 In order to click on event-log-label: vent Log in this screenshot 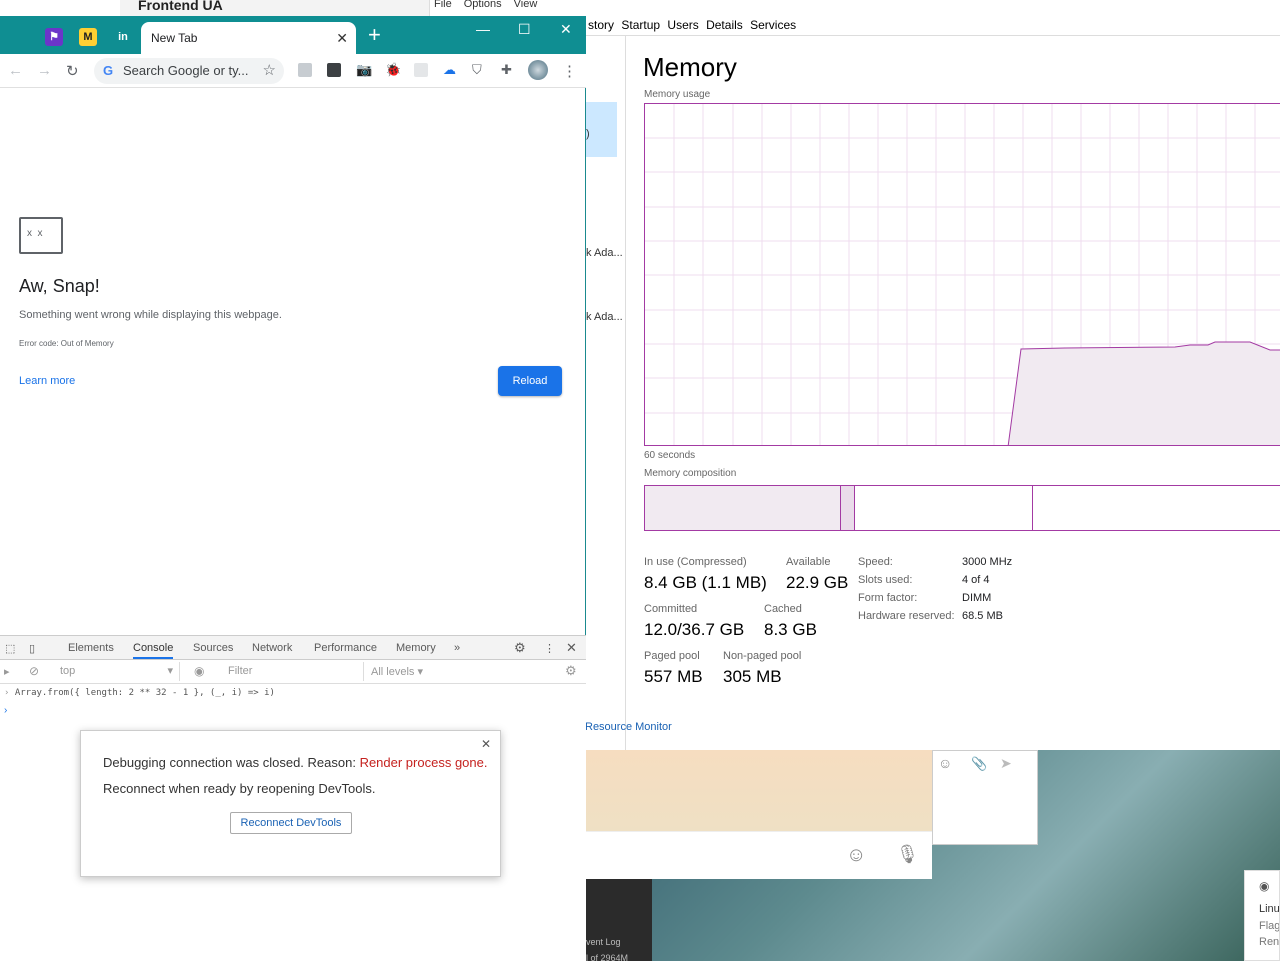, I will do `click(603, 942)`.